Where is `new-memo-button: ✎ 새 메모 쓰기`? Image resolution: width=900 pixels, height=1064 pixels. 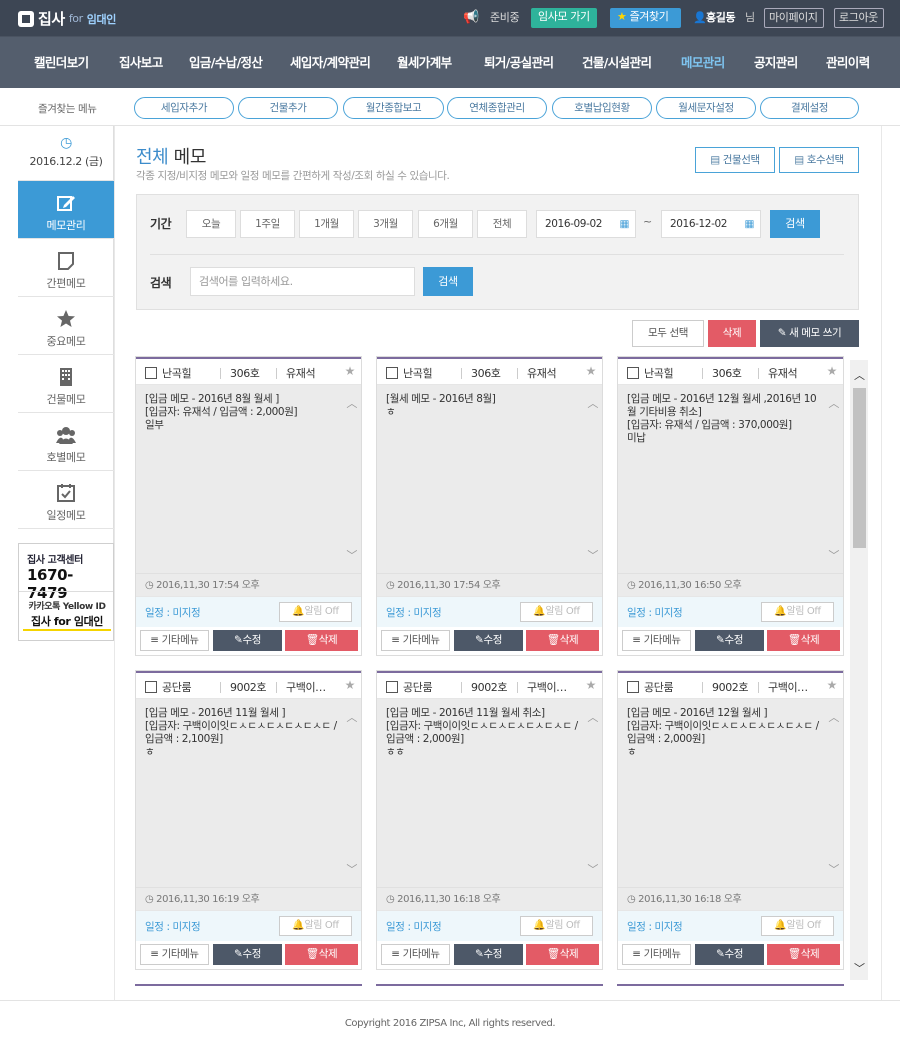 new-memo-button: ✎ 새 메모 쓰기 is located at coordinates (809, 333).